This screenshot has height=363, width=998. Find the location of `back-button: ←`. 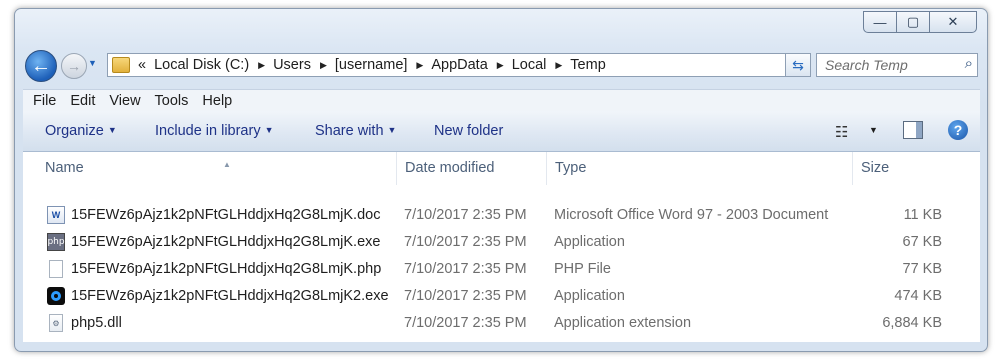

back-button: ← is located at coordinates (41, 66).